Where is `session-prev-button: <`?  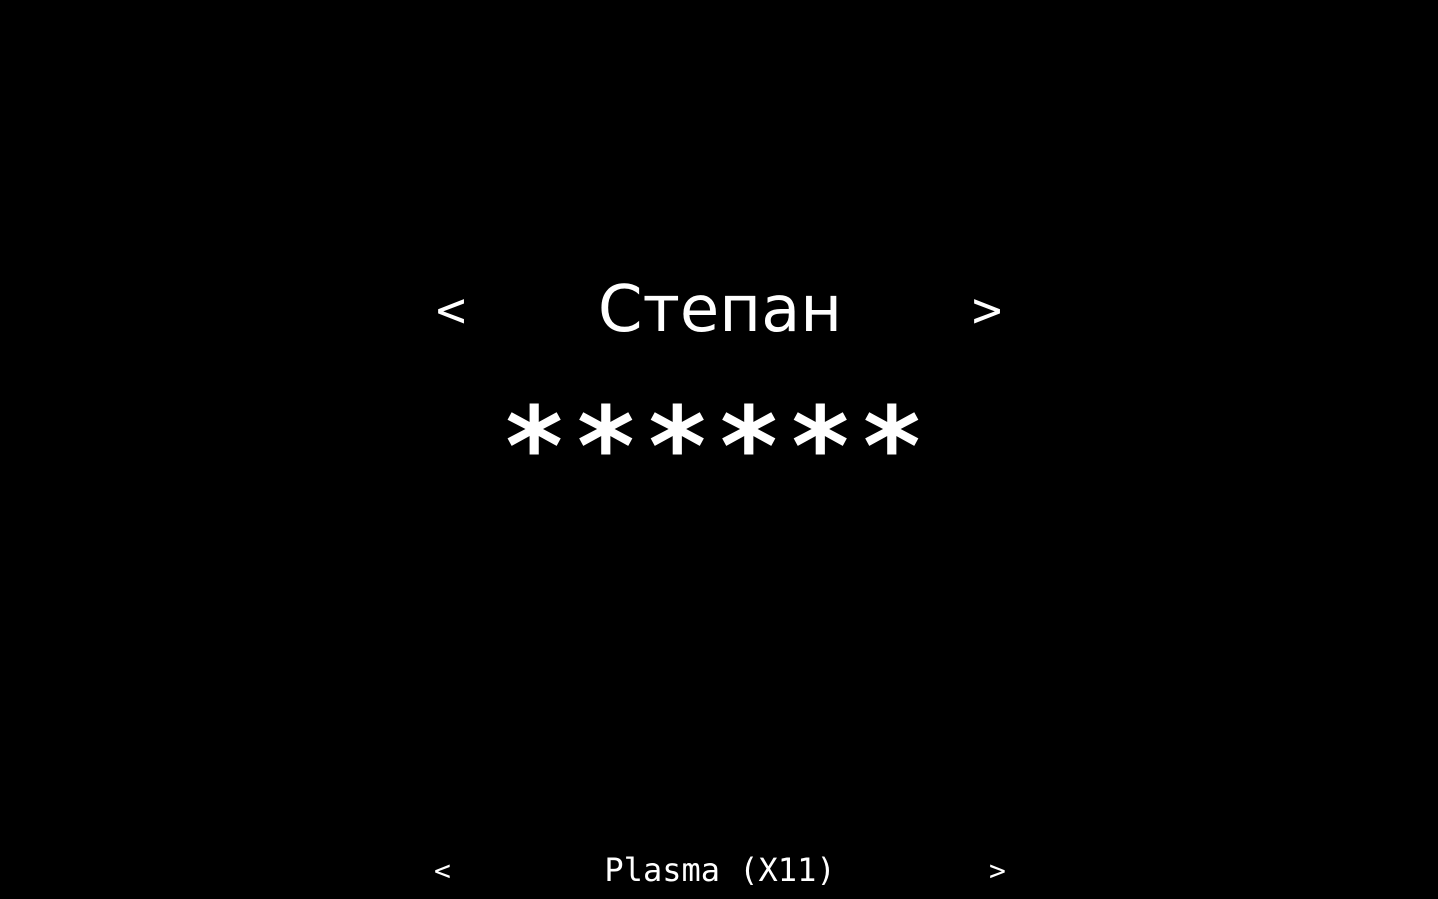 session-prev-button: < is located at coordinates (442, 871).